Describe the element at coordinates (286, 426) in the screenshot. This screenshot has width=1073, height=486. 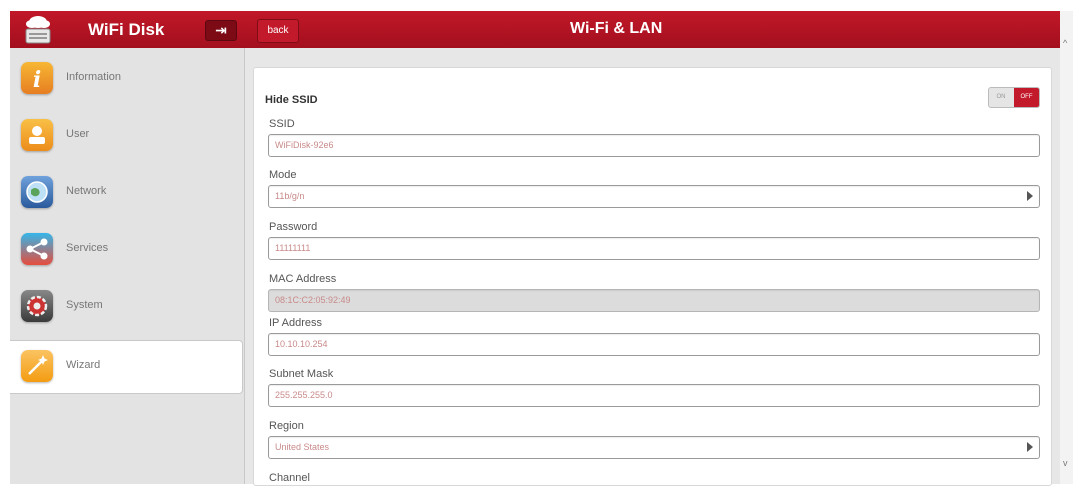
I see `region-label: Region` at that location.